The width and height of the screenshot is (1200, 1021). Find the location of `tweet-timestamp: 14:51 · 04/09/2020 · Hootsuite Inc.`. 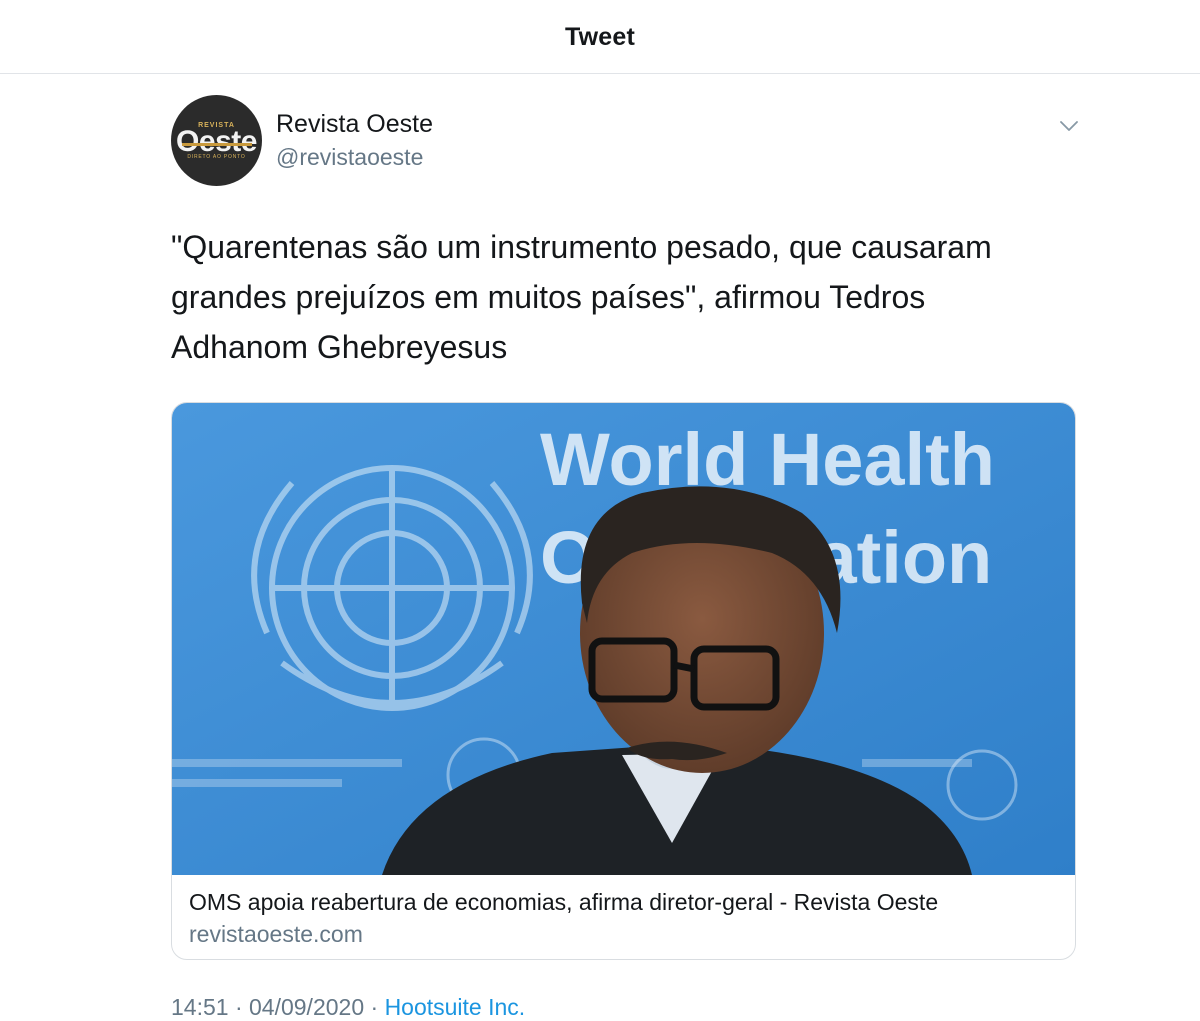

tweet-timestamp: 14:51 · 04/09/2020 · Hootsuite Inc. is located at coordinates (348, 1007).